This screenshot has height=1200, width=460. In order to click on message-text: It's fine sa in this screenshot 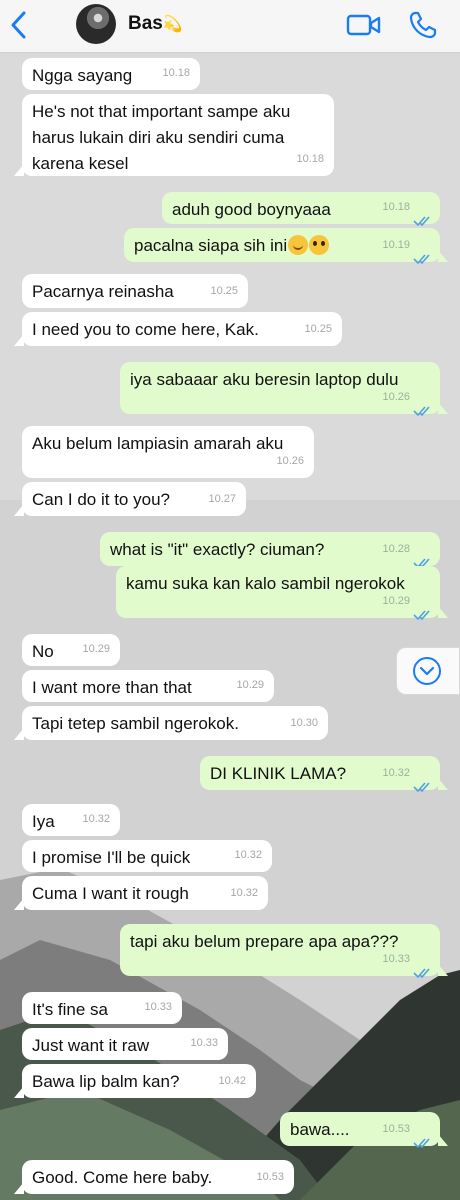, I will do `click(70, 1009)`.